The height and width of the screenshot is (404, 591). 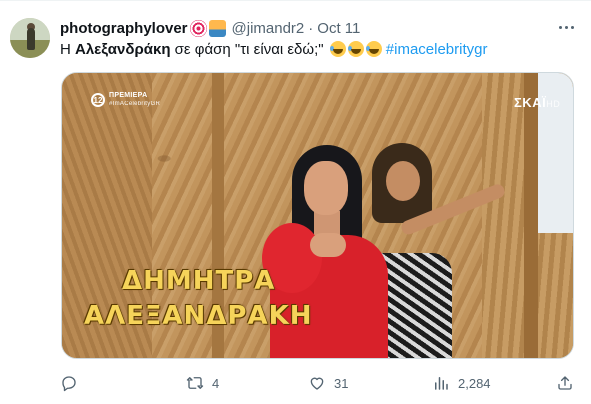 I want to click on more-options-icon, so click(x=566, y=27).